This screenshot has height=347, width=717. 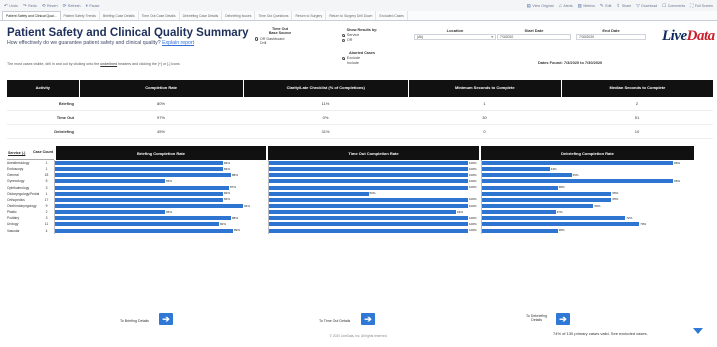 I want to click on undo-icon: ↶, so click(x=6, y=5).